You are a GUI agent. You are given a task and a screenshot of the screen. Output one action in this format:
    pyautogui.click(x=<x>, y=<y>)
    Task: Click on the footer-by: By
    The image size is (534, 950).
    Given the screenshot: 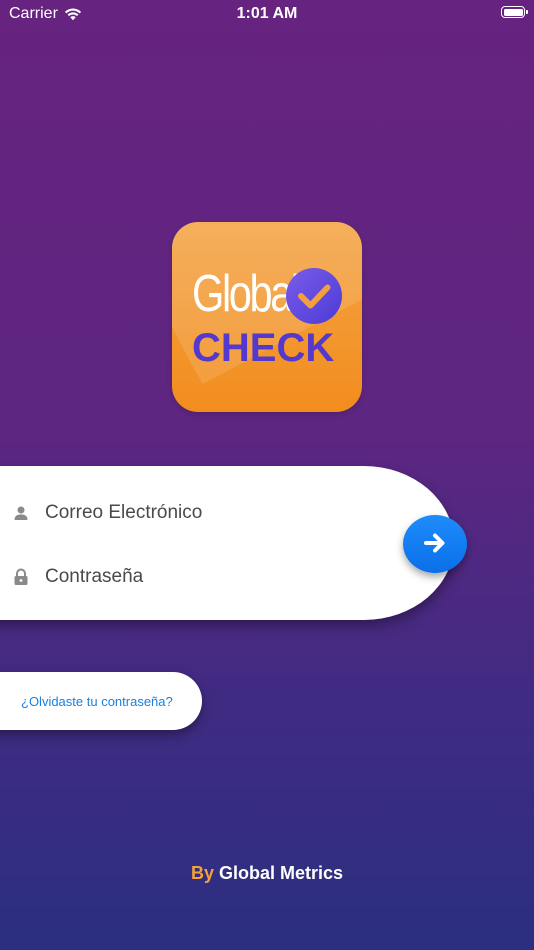 What is the action you would take?
    pyautogui.click(x=202, y=873)
    